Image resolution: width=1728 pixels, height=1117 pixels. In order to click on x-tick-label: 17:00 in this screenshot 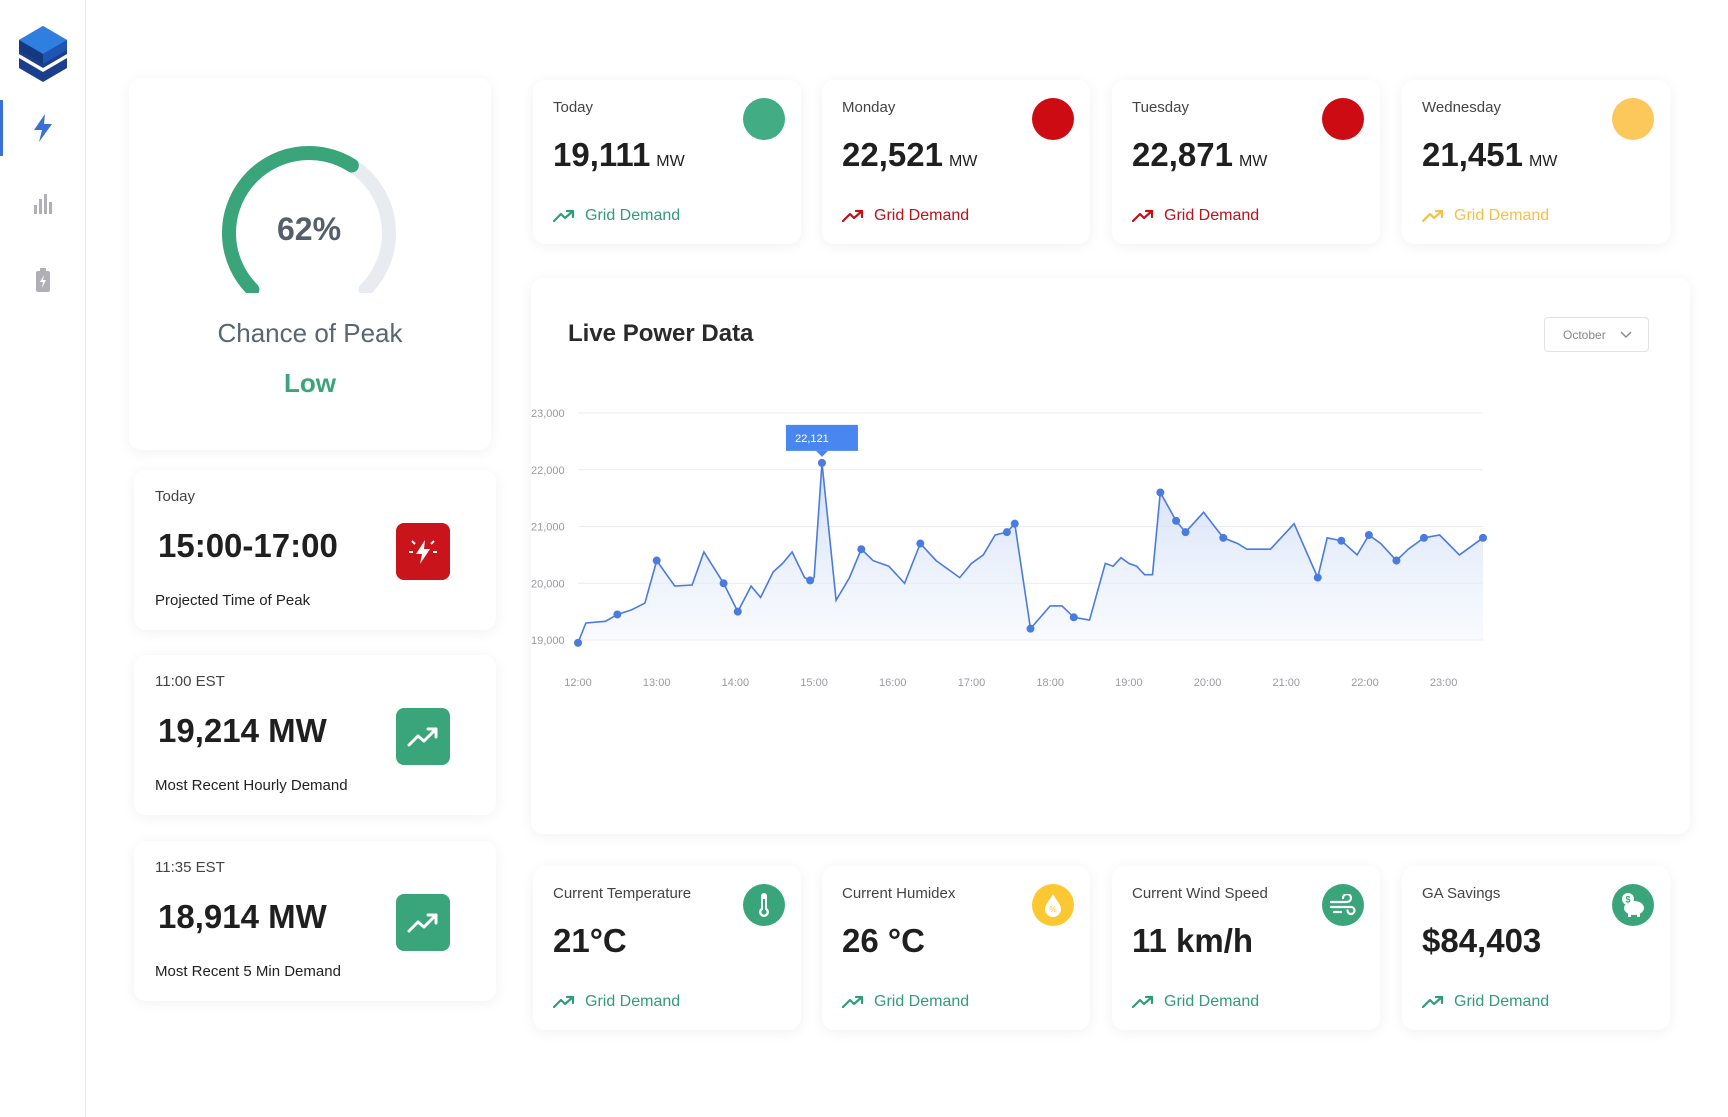, I will do `click(972, 683)`.